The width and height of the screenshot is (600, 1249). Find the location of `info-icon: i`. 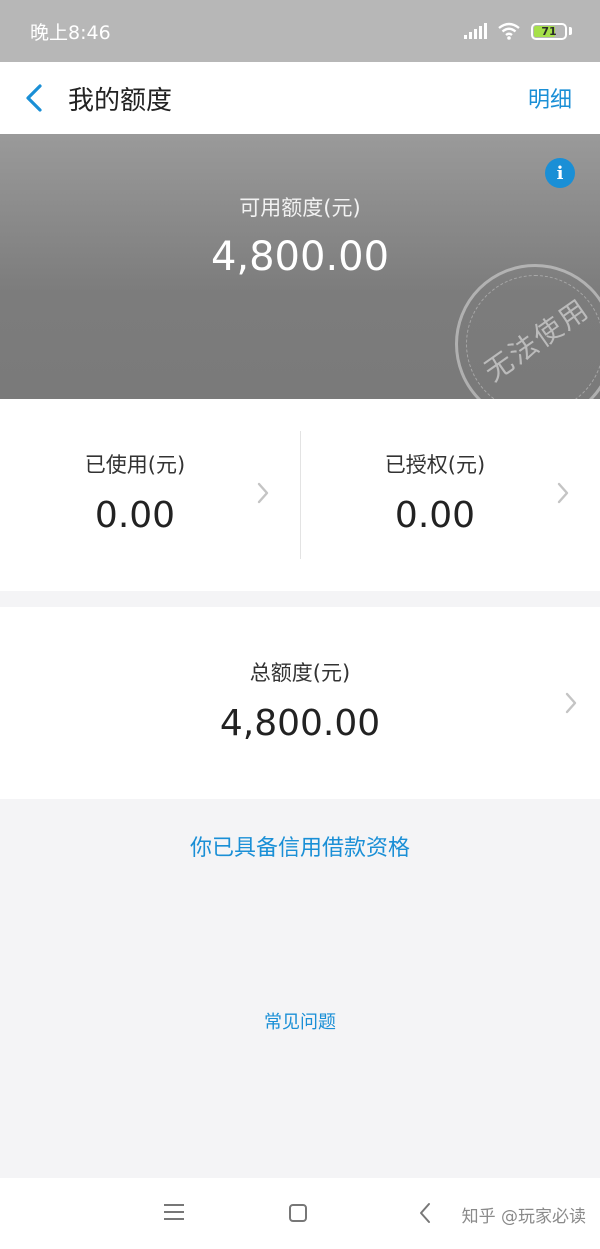

info-icon: i is located at coordinates (560, 173).